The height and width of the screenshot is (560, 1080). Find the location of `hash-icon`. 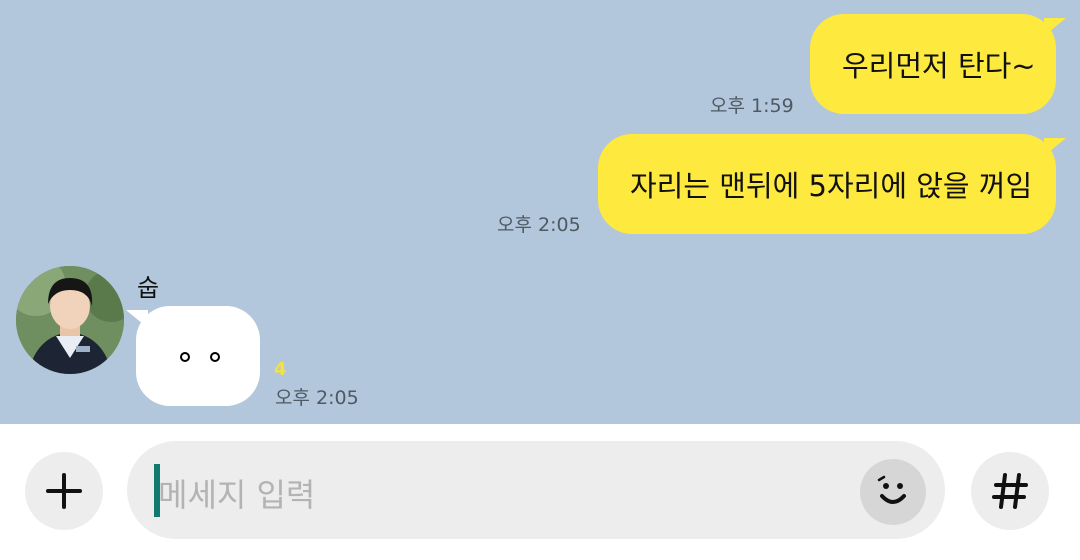

hash-icon is located at coordinates (1010, 491).